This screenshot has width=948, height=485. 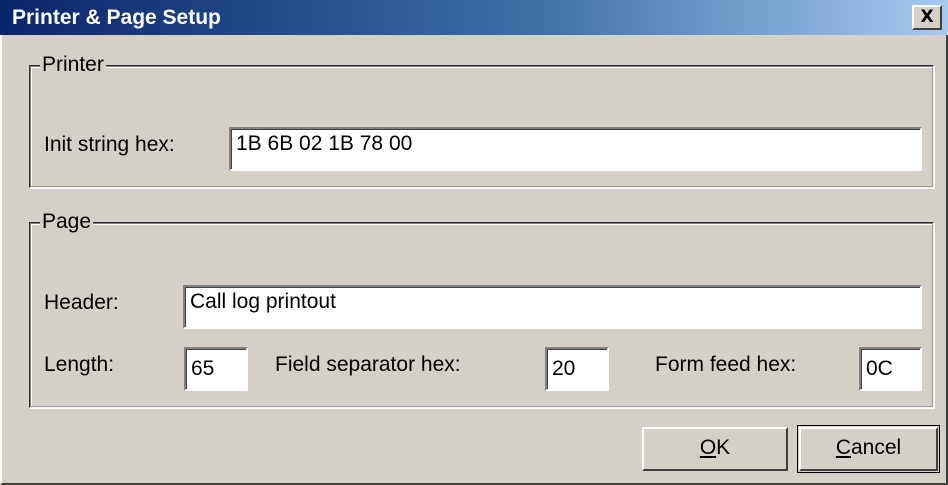 I want to click on ok-button: OK, so click(x=715, y=449).